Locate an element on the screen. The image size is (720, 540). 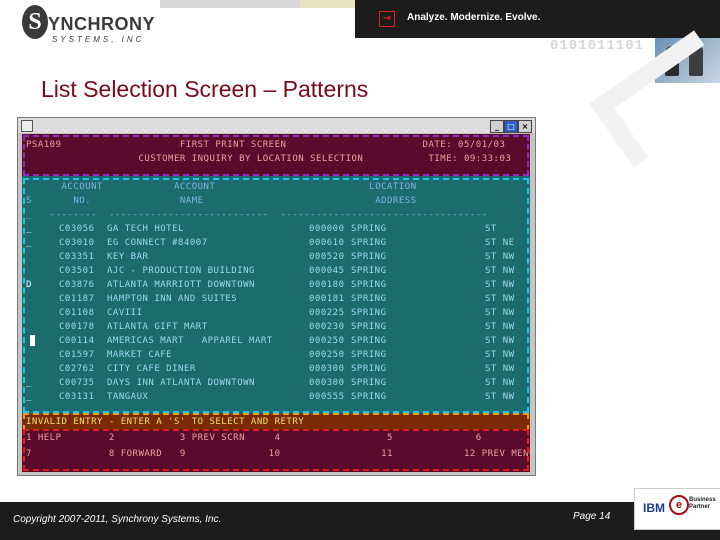
street-number: 000555 is located at coordinates (327, 397).